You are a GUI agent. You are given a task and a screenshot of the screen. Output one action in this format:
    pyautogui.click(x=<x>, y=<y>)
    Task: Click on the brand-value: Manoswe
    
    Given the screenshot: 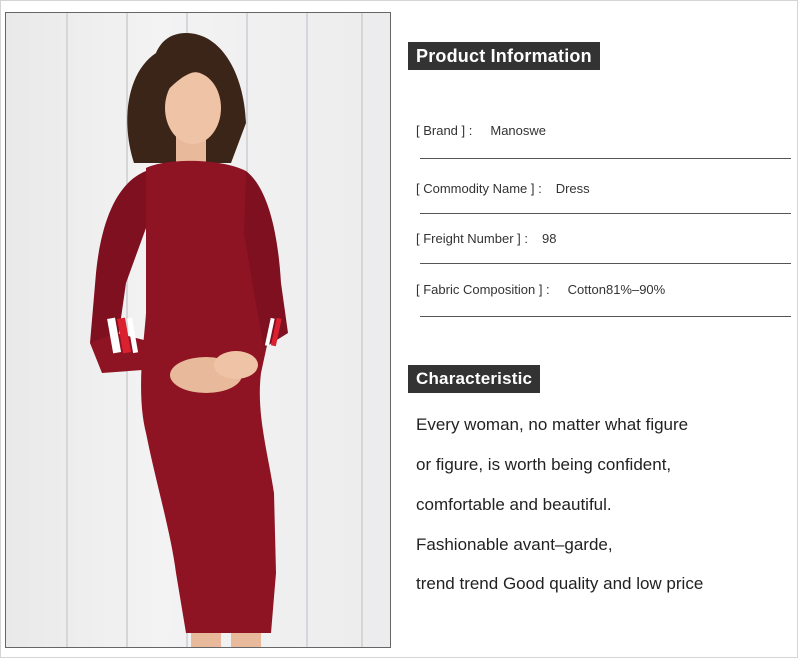 What is the action you would take?
    pyautogui.click(x=518, y=130)
    